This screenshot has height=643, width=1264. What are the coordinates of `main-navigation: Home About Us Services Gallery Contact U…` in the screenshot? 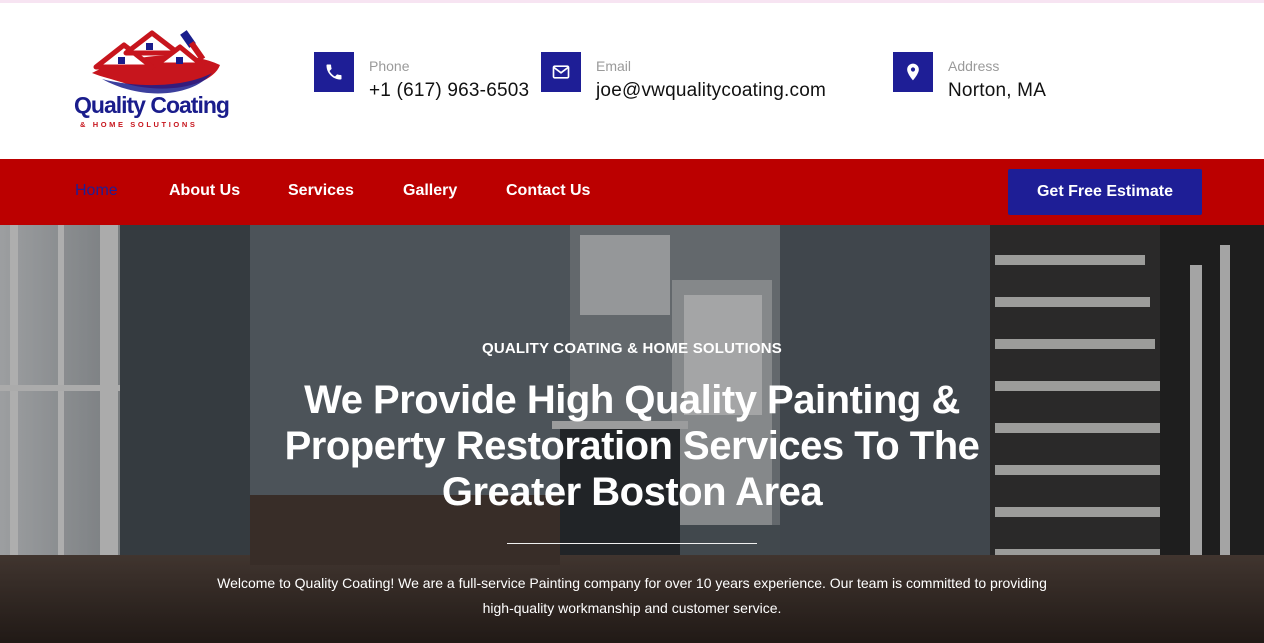 It's located at (632, 192).